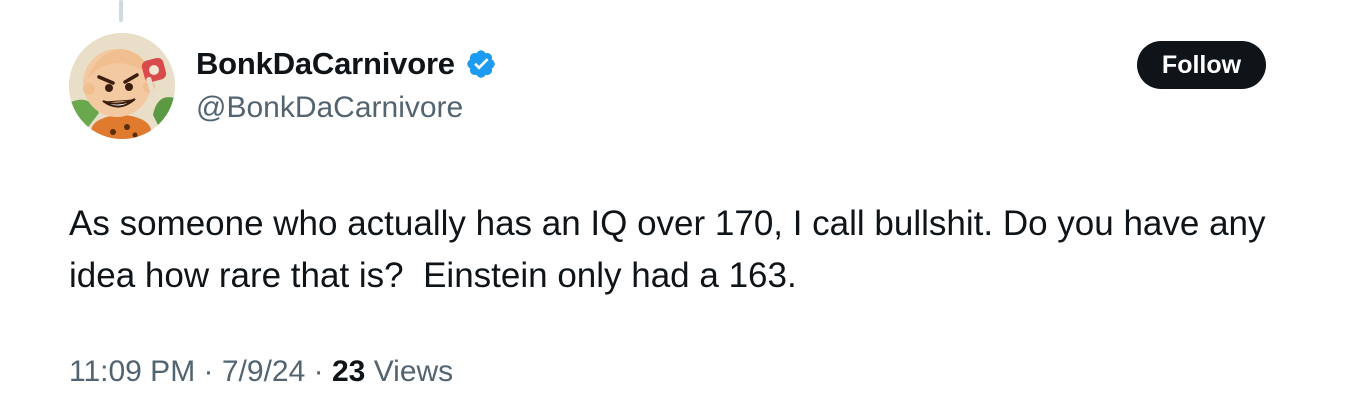 This screenshot has height=414, width=1362. What do you see at coordinates (121, 11) in the screenshot?
I see `thread-connector-line` at bounding box center [121, 11].